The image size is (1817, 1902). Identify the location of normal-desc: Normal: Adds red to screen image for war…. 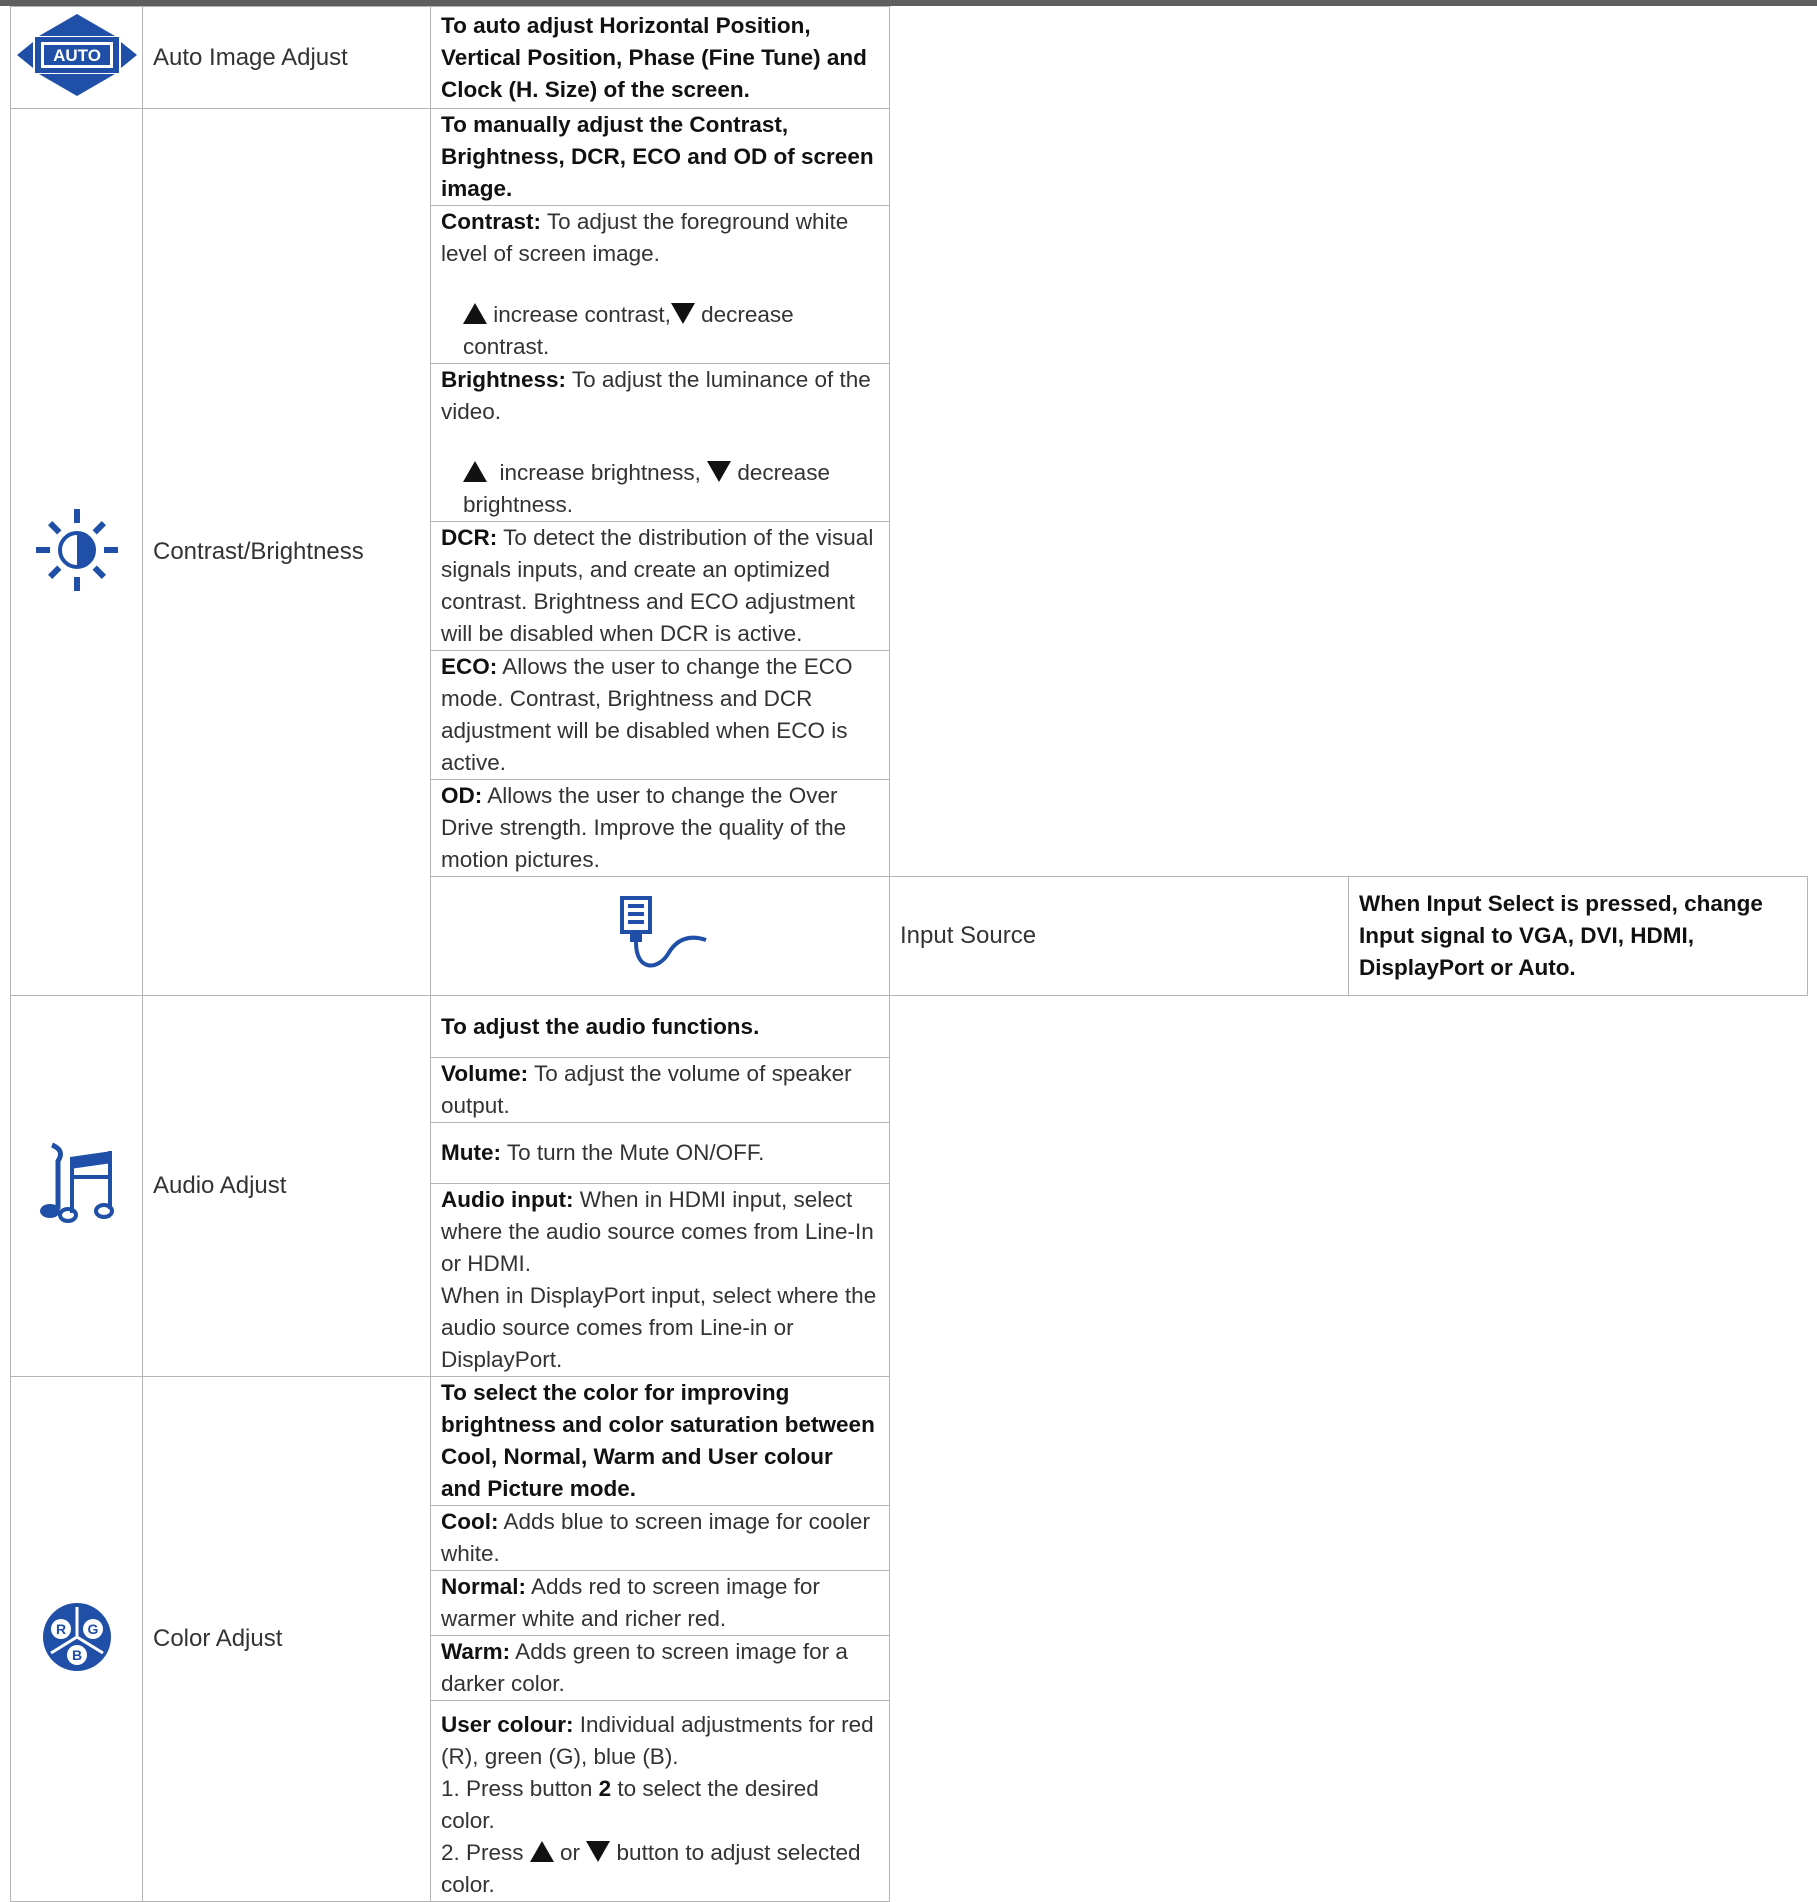
(660, 1603).